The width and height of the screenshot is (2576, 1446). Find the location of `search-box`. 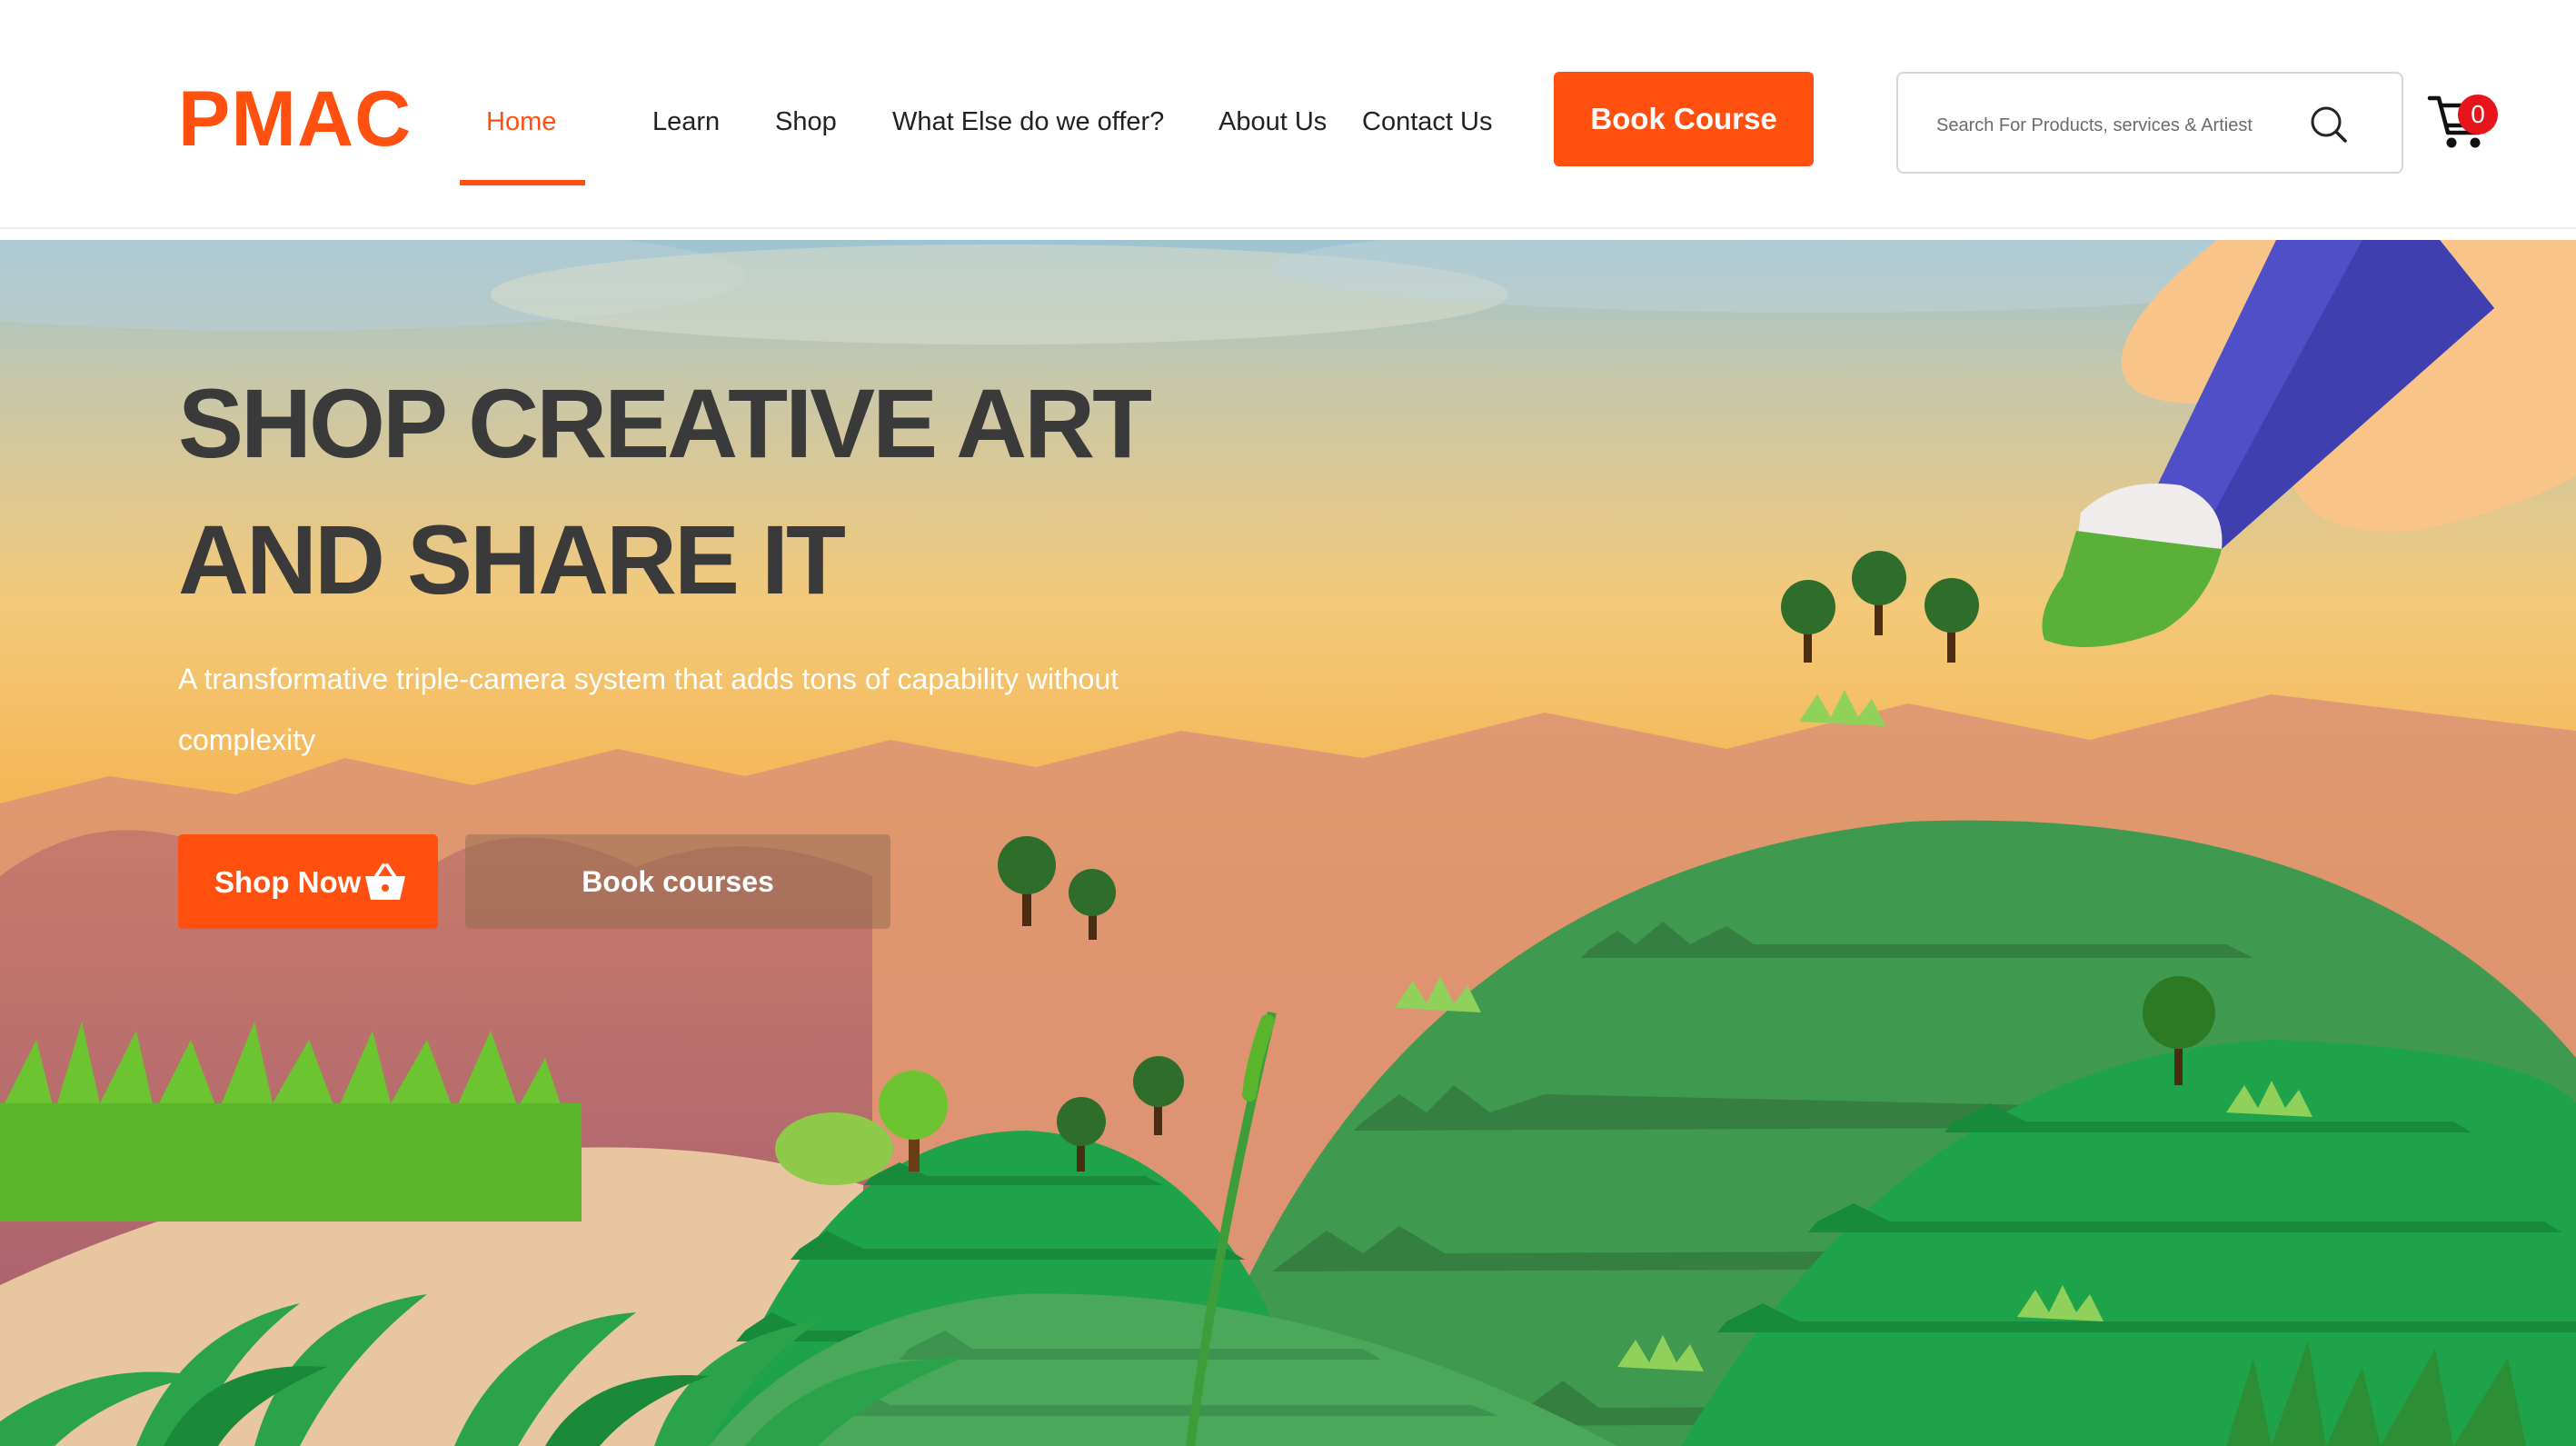

search-box is located at coordinates (2150, 123).